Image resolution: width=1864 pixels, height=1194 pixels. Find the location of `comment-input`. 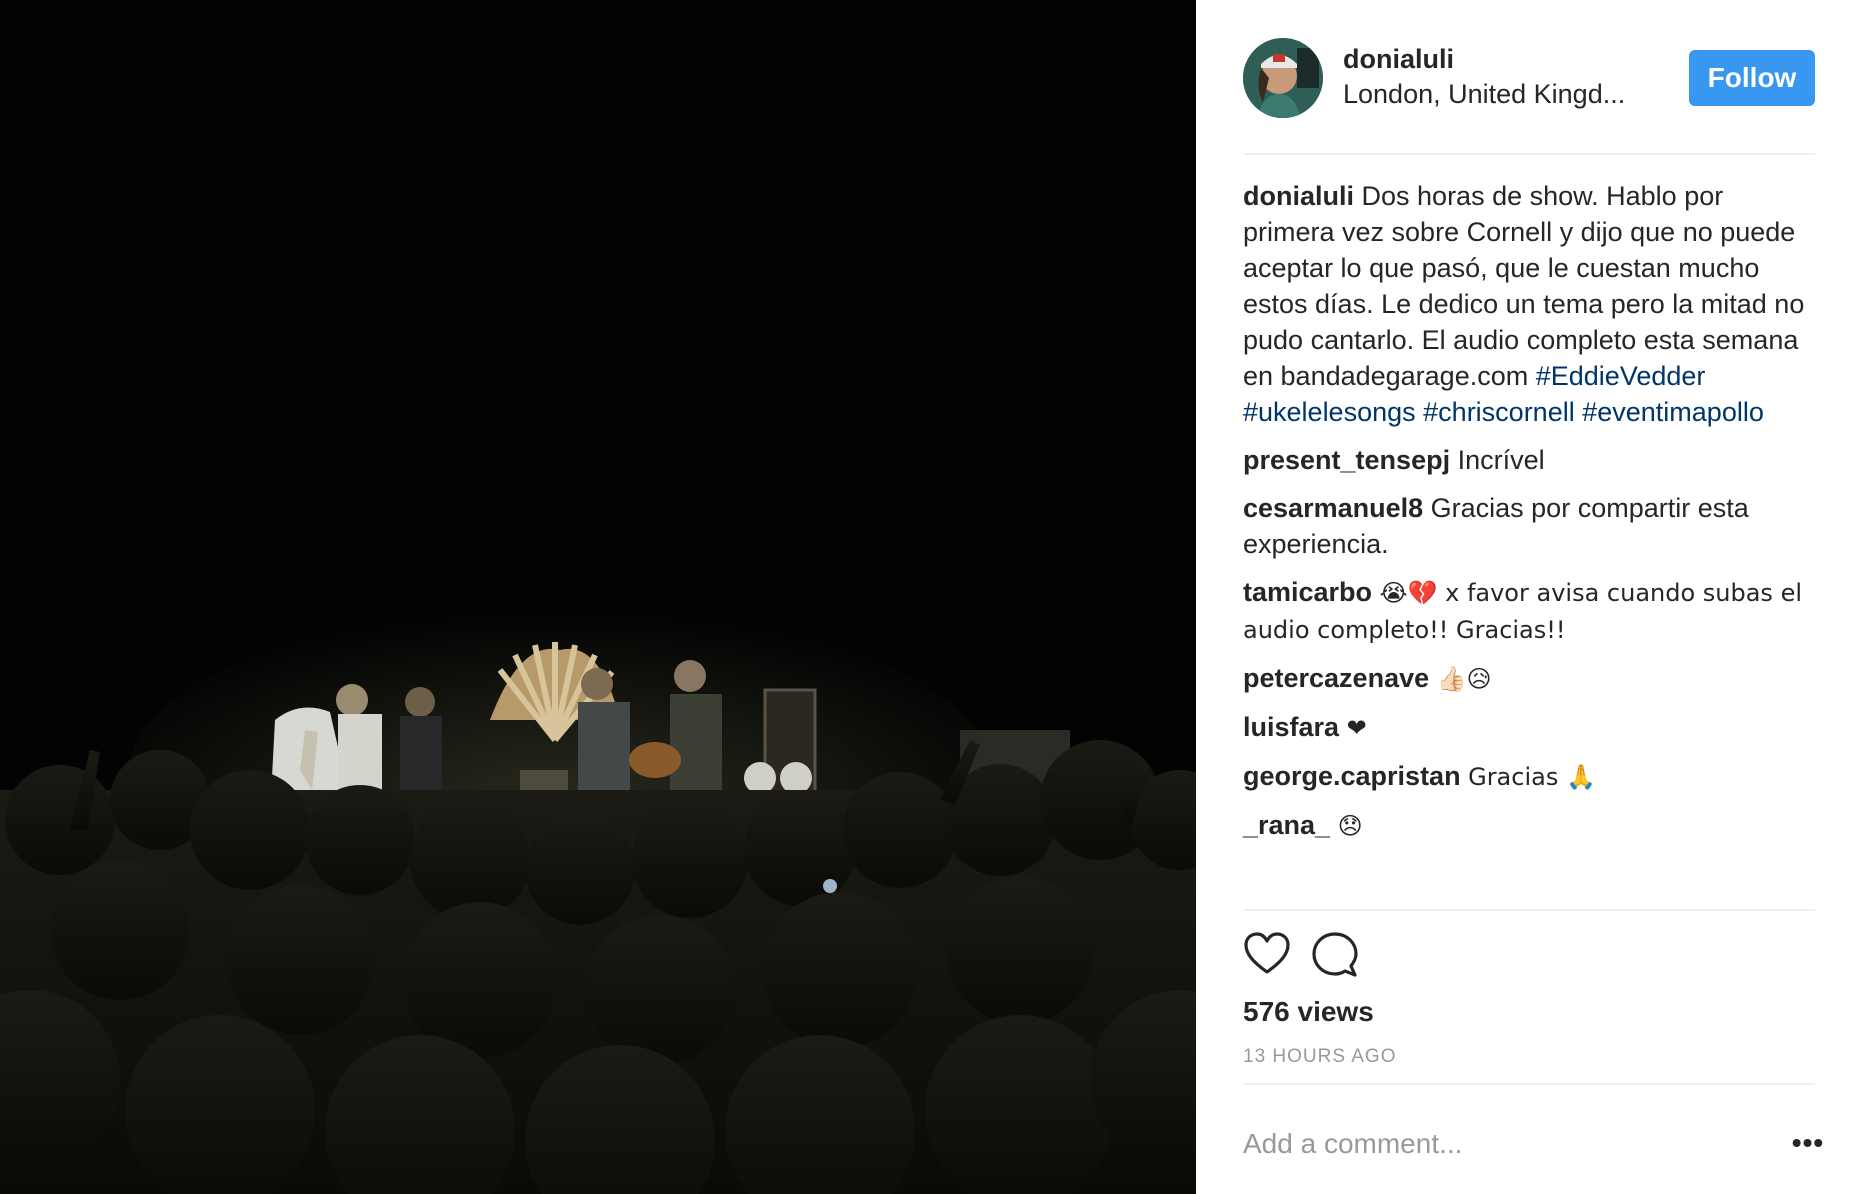

comment-input is located at coordinates (1493, 1144).